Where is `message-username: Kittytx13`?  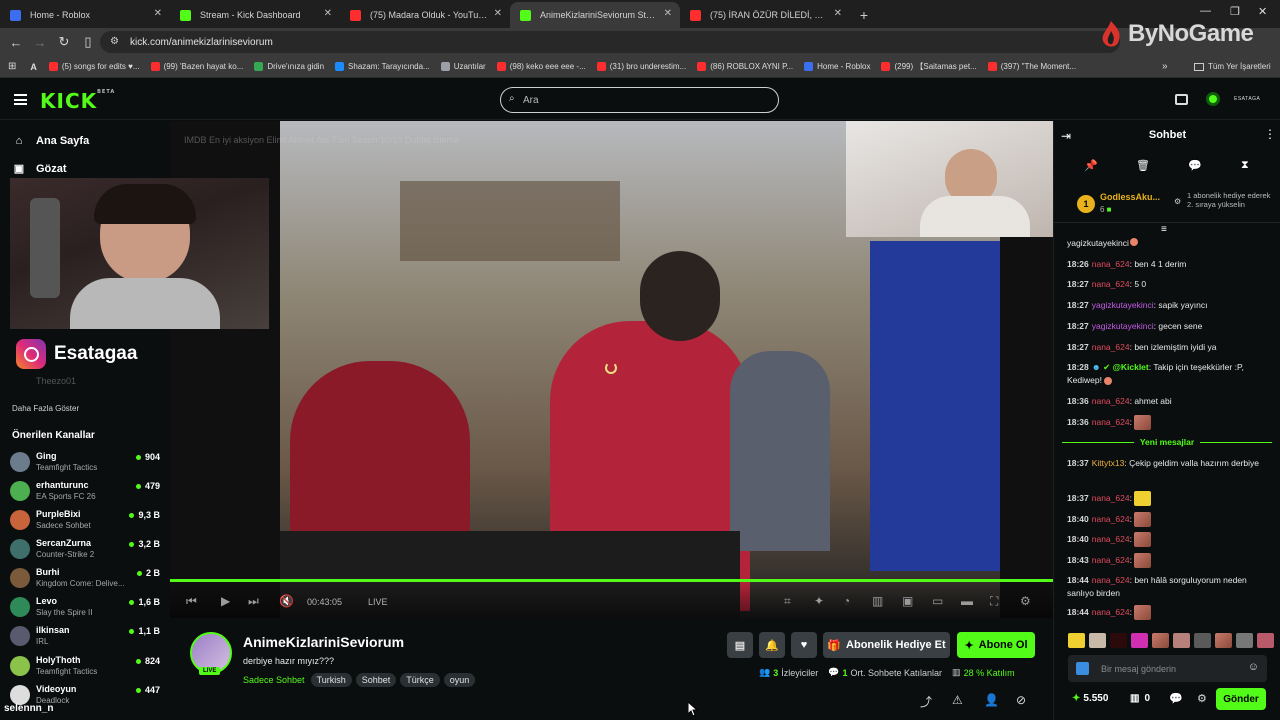
message-username: Kittytx13 is located at coordinates (1108, 463).